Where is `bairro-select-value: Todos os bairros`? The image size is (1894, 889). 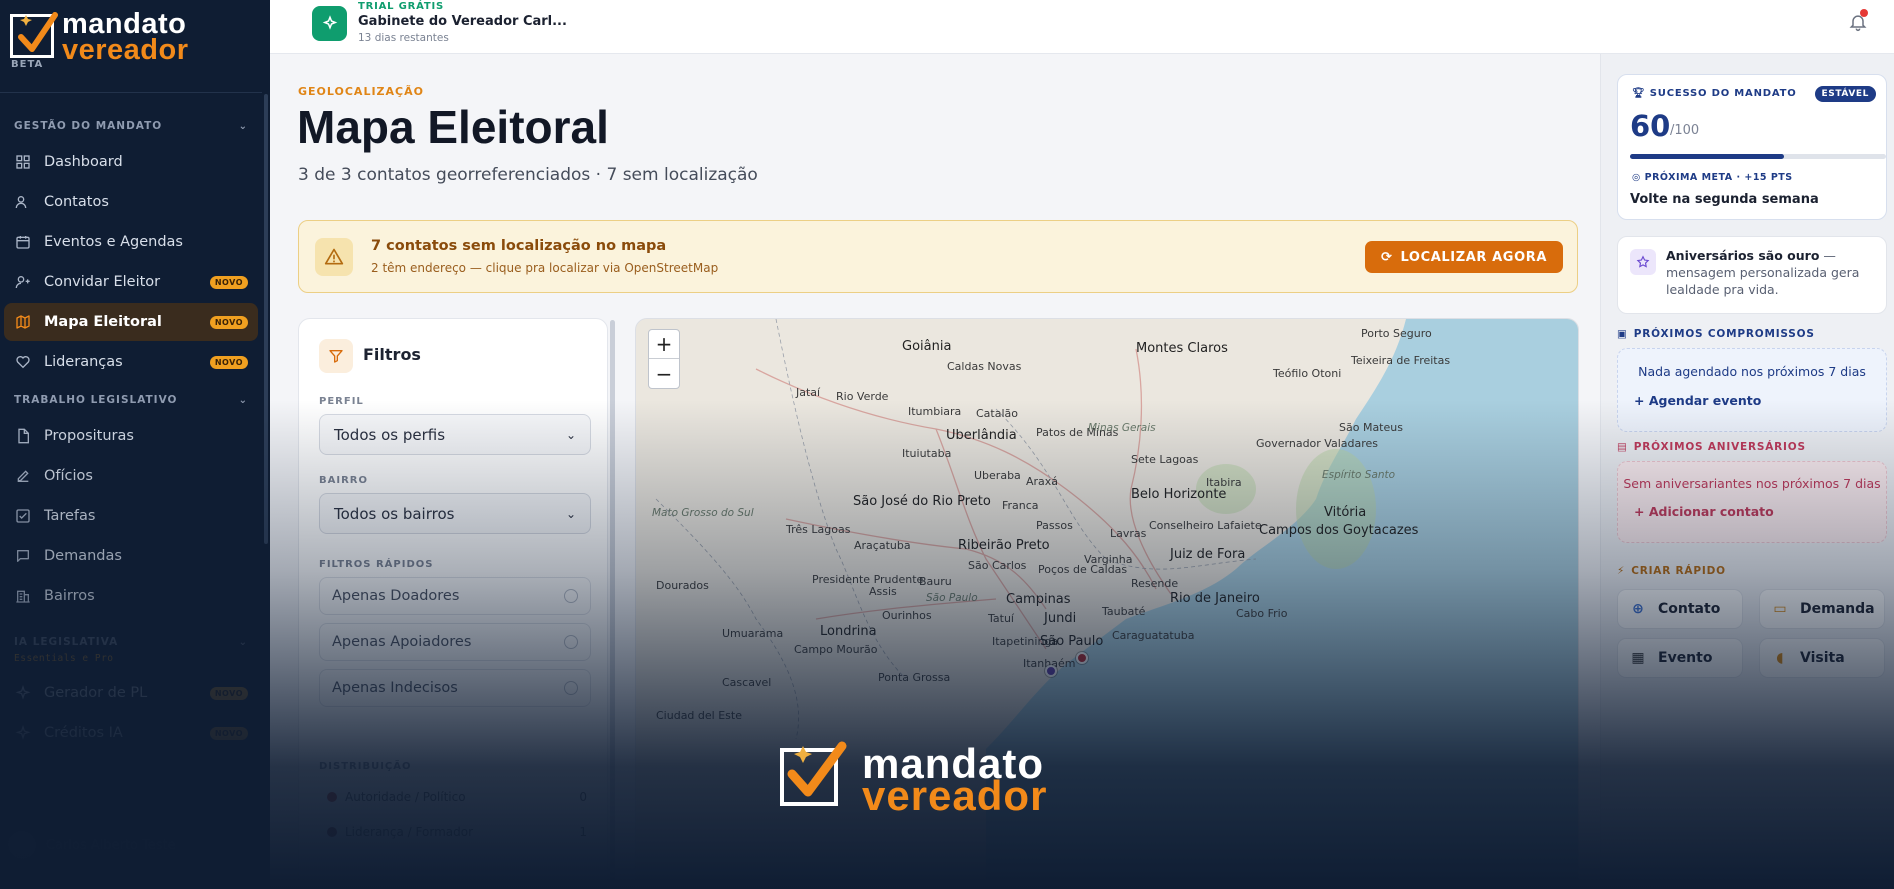 bairro-select-value: Todos os bairros is located at coordinates (394, 513).